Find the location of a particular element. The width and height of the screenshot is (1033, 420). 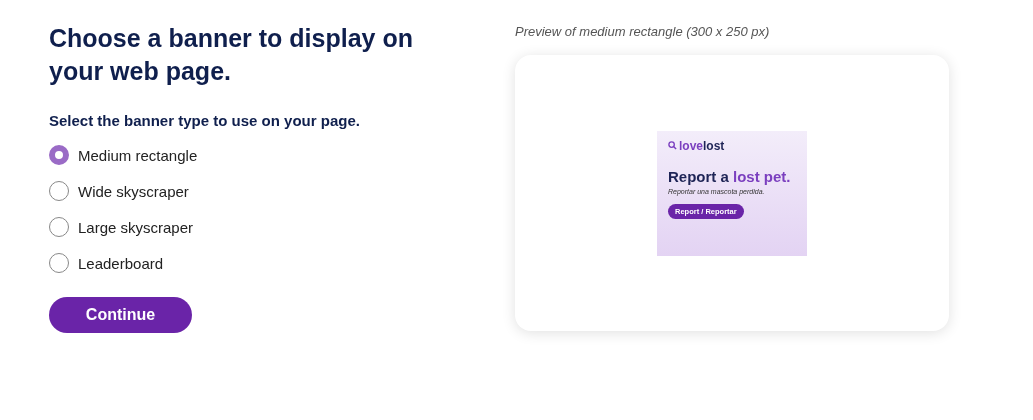

option-label: Leaderboard is located at coordinates (121, 263).